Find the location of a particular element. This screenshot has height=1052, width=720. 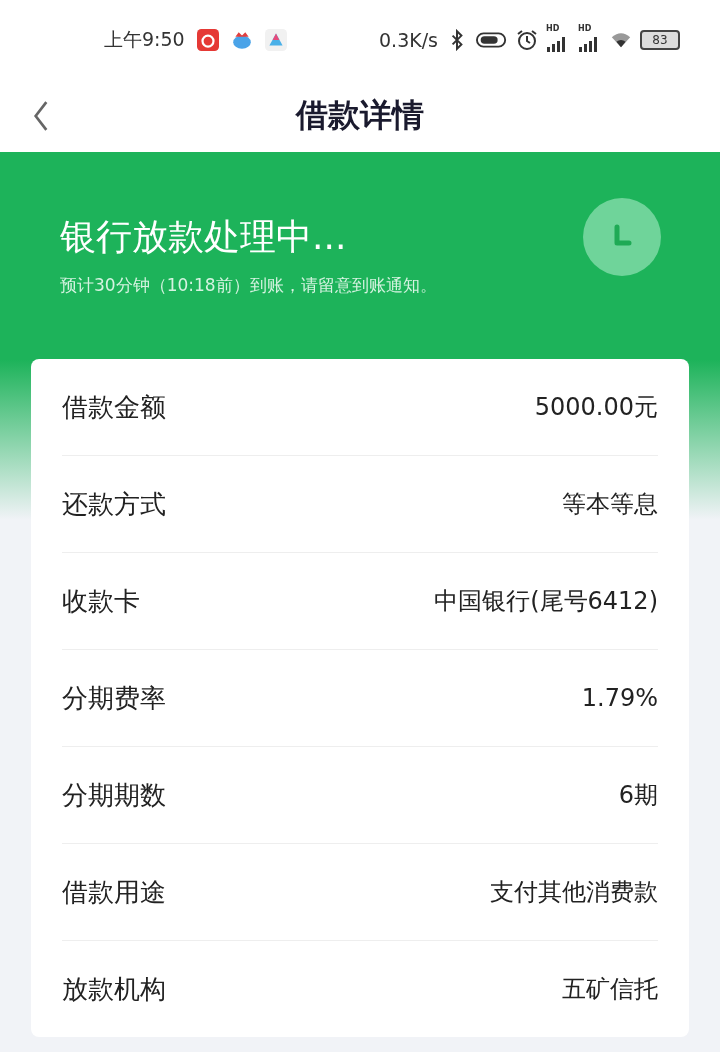

detail-label: 分期费率 is located at coordinates (114, 698).